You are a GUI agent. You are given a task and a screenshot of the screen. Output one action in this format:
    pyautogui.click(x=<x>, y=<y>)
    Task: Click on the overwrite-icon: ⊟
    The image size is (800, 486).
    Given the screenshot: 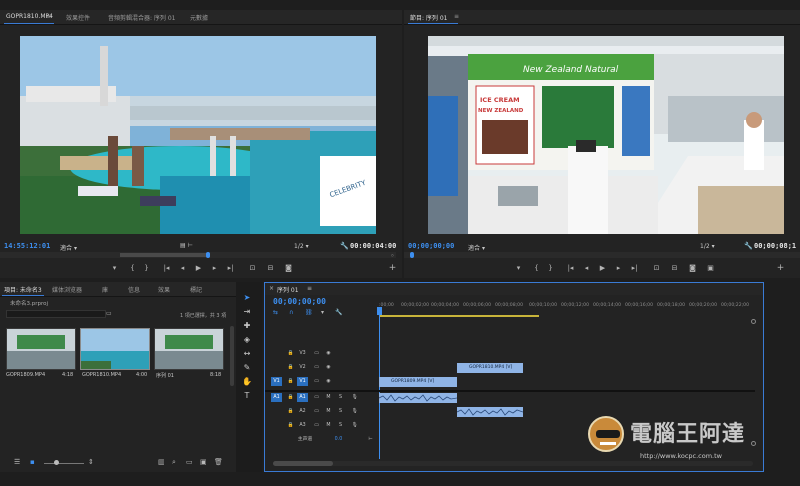 What is the action you would take?
    pyautogui.click(x=270, y=268)
    